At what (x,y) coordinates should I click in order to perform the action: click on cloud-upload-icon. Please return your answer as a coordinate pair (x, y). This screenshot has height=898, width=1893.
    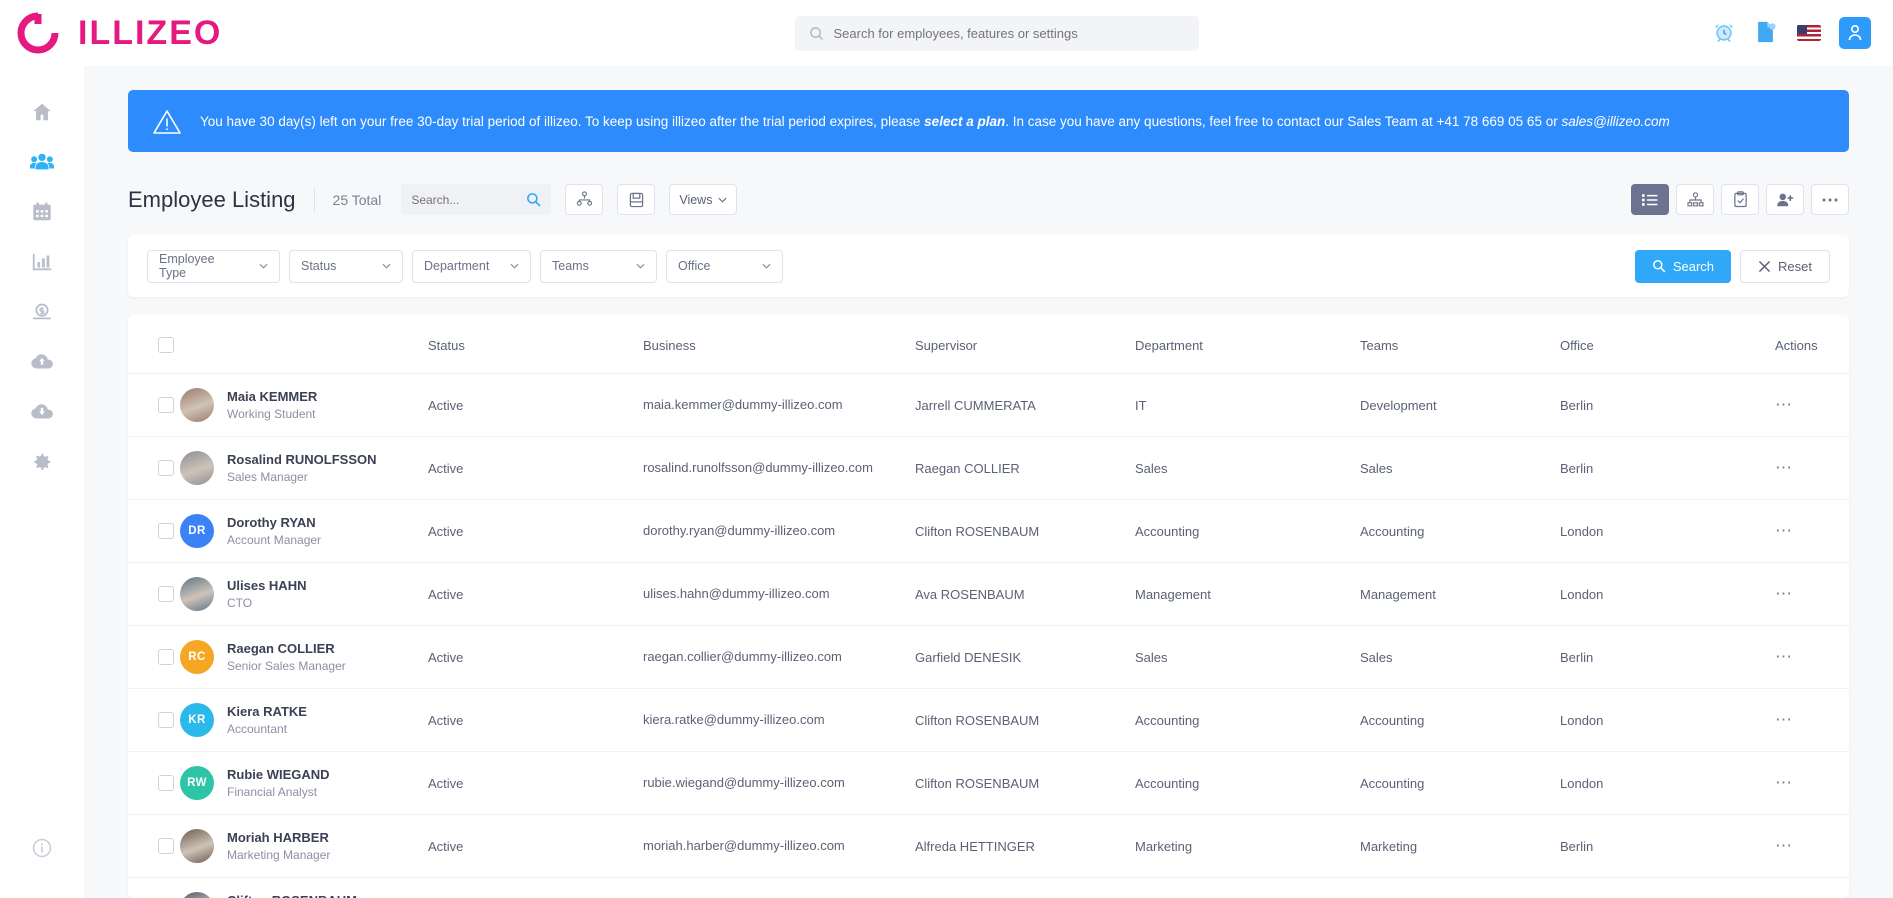
    Looking at the image, I should click on (42, 362).